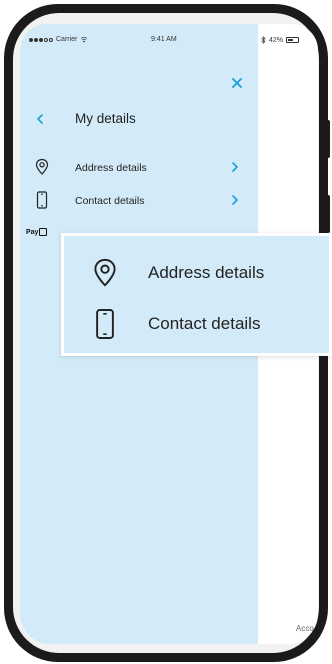 The image size is (332, 664). I want to click on pay-badge: Pay, so click(37, 232).